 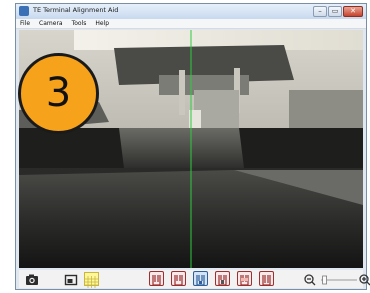 I want to click on terminal-step-5-icon, so click(x=244, y=280).